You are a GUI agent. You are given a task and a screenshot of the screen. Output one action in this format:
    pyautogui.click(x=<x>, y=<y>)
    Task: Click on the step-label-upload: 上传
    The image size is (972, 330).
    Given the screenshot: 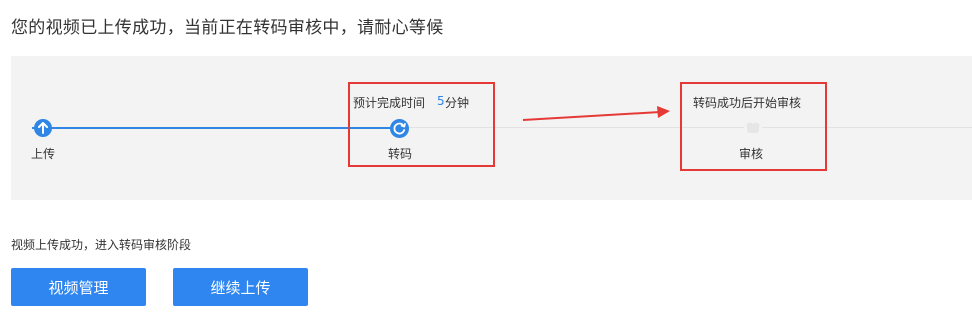 What is the action you would take?
    pyautogui.click(x=43, y=154)
    